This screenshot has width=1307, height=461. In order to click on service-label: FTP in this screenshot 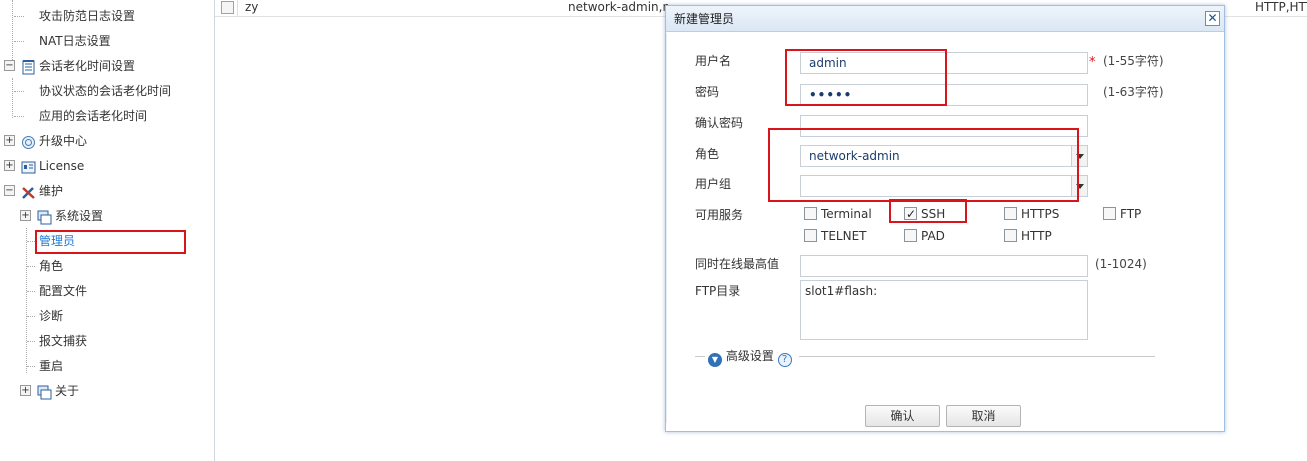, I will do `click(1131, 214)`.